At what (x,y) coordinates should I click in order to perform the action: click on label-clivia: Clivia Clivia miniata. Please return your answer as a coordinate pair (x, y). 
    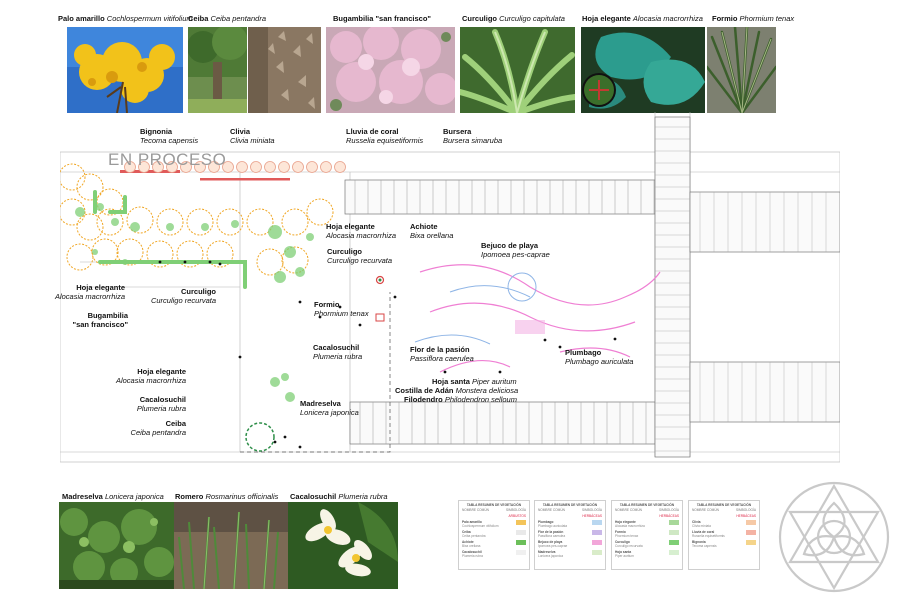
    Looking at the image, I should click on (252, 136).